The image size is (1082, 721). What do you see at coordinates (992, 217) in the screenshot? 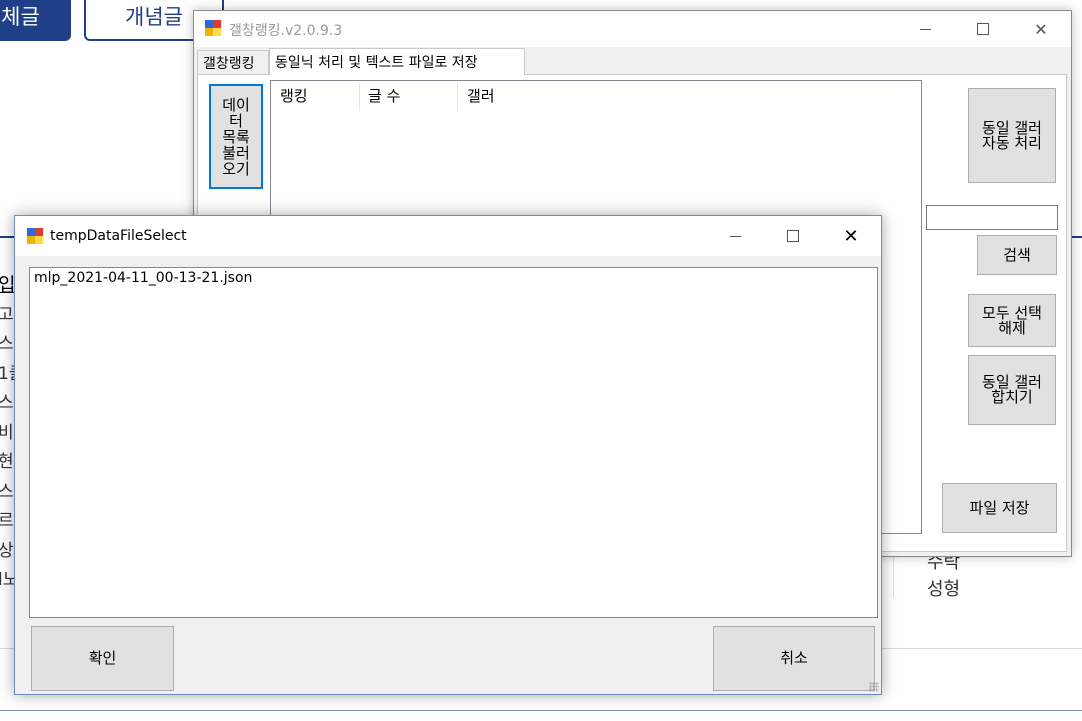
I see `search-input` at bounding box center [992, 217].